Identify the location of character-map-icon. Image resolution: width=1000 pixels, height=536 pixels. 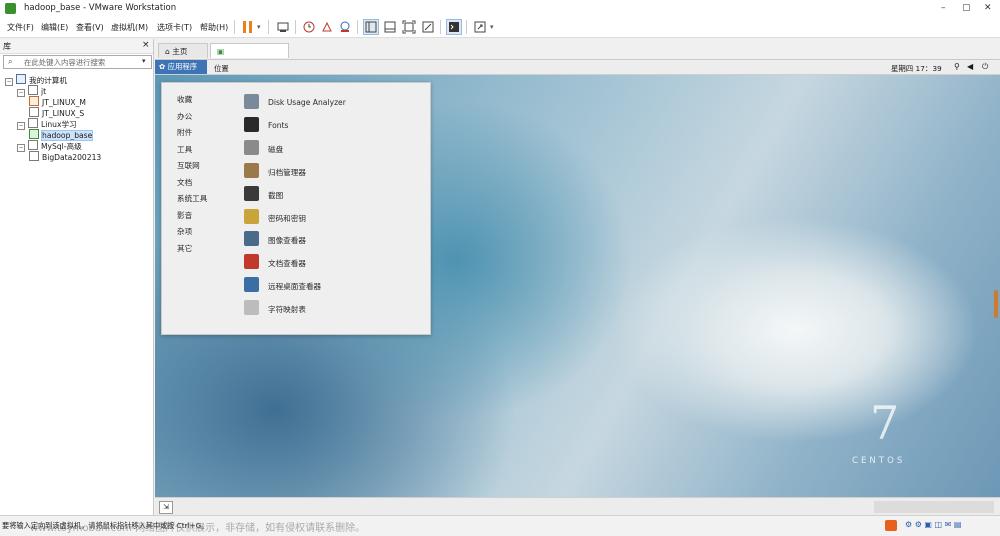
(251, 308).